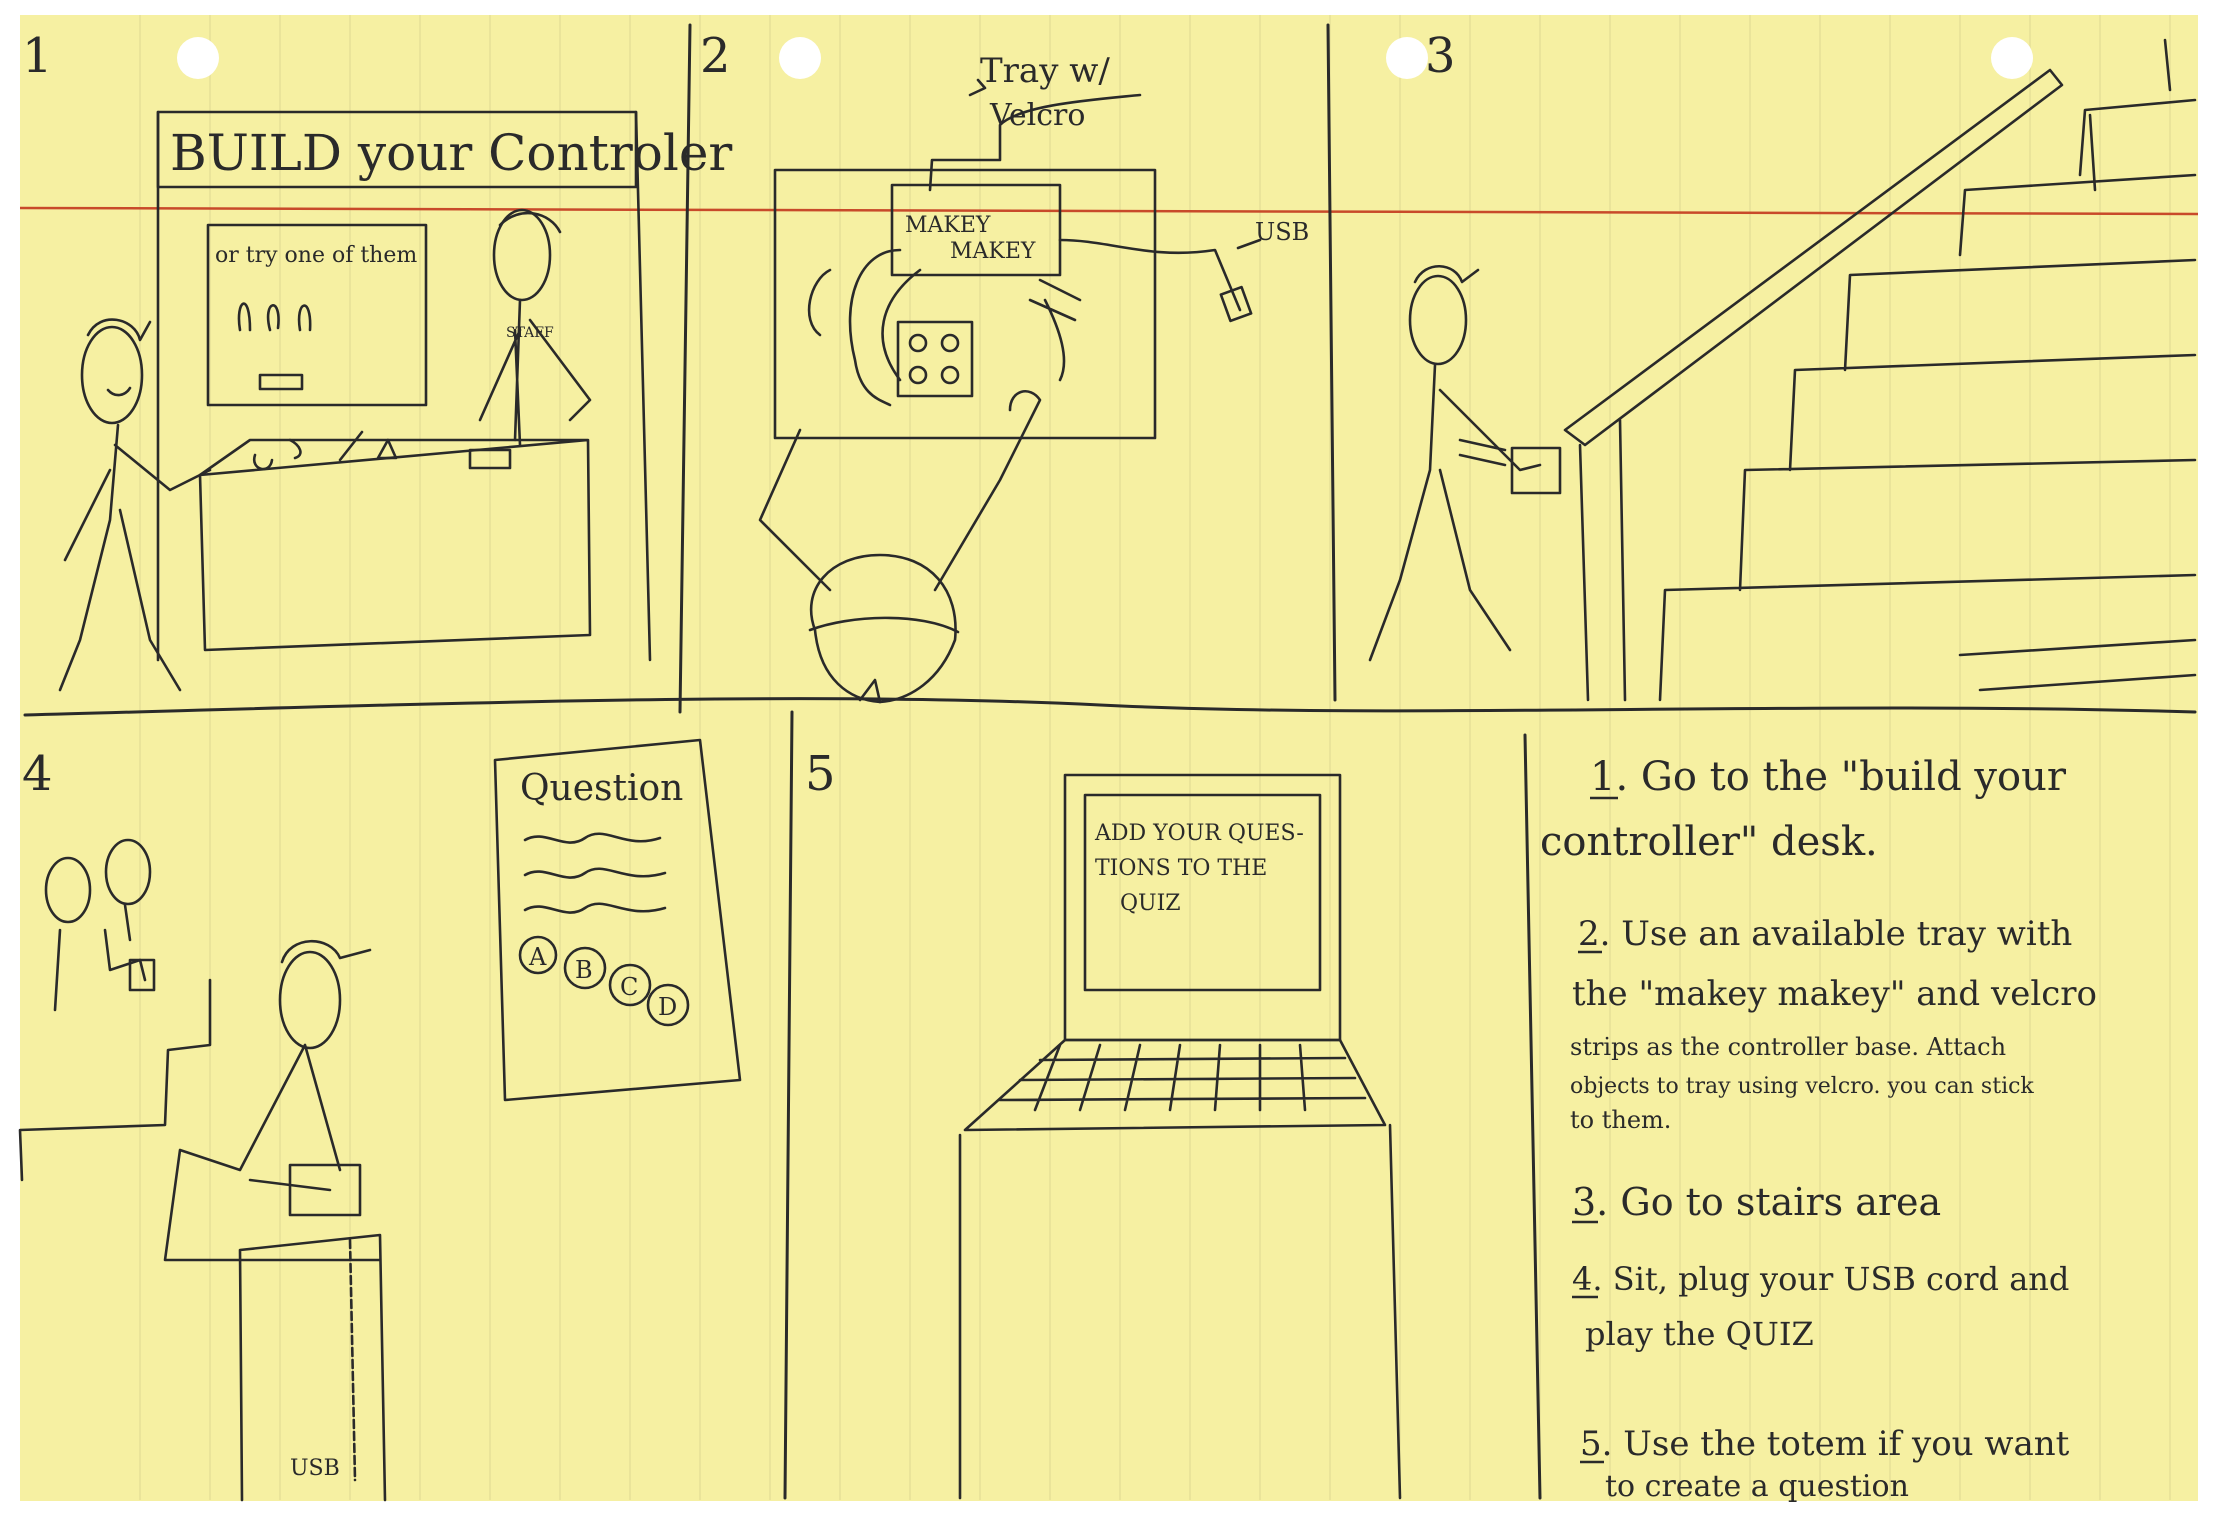 Image resolution: width=2214 pixels, height=1536 pixels. Describe the element at coordinates (1828, 777) in the screenshot. I see `step-1-line-1: 1. Go to the "build your` at that location.